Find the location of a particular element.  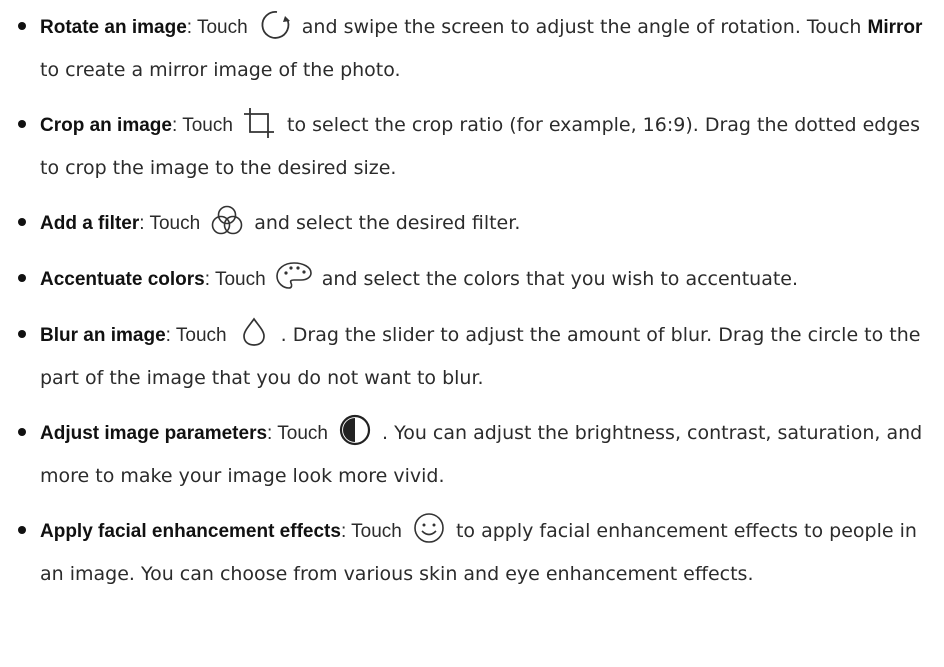

filter-icon is located at coordinates (227, 220).